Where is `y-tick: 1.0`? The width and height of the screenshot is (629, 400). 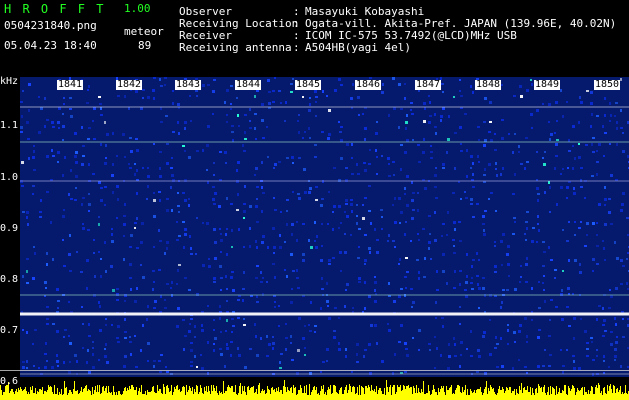 y-tick: 1.0 is located at coordinates (9, 177).